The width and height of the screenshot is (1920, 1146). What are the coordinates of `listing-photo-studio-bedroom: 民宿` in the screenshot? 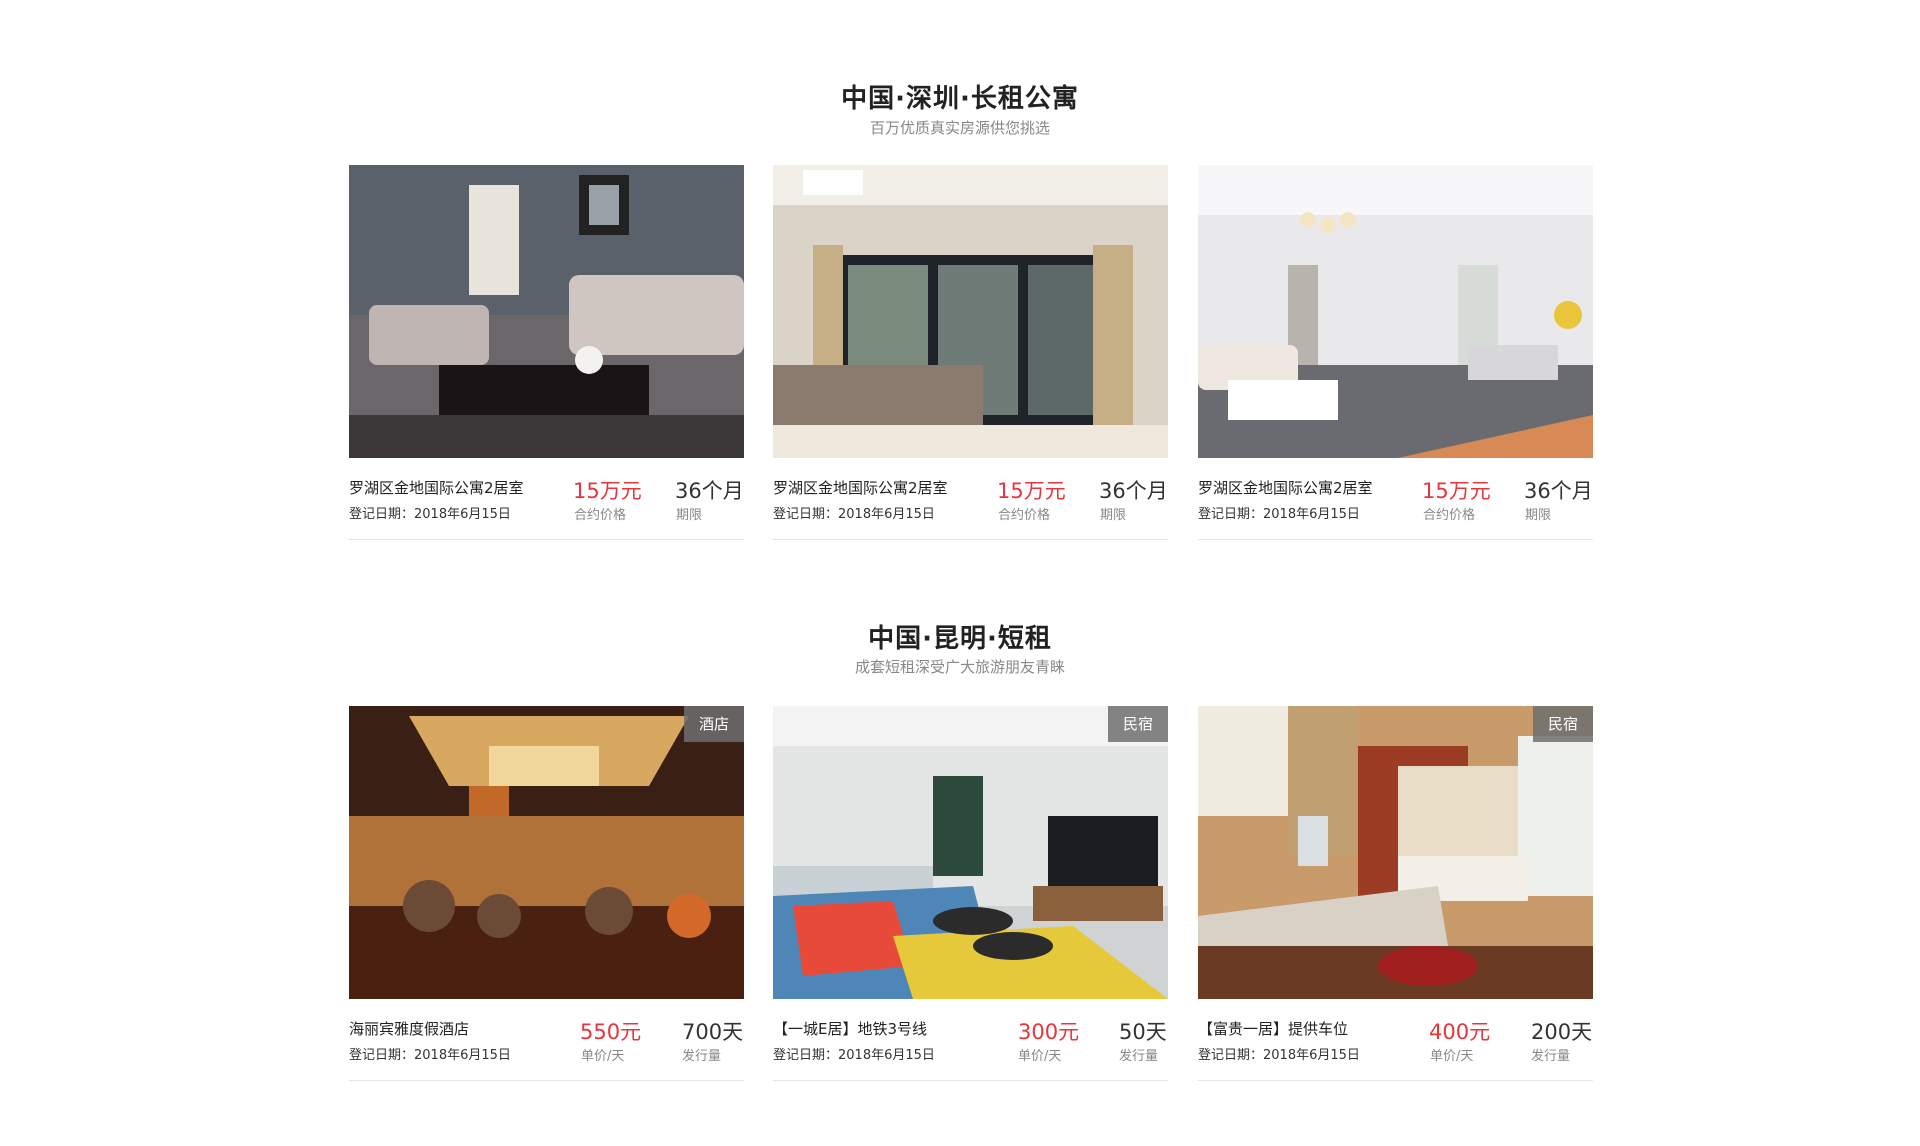 It's located at (1395, 852).